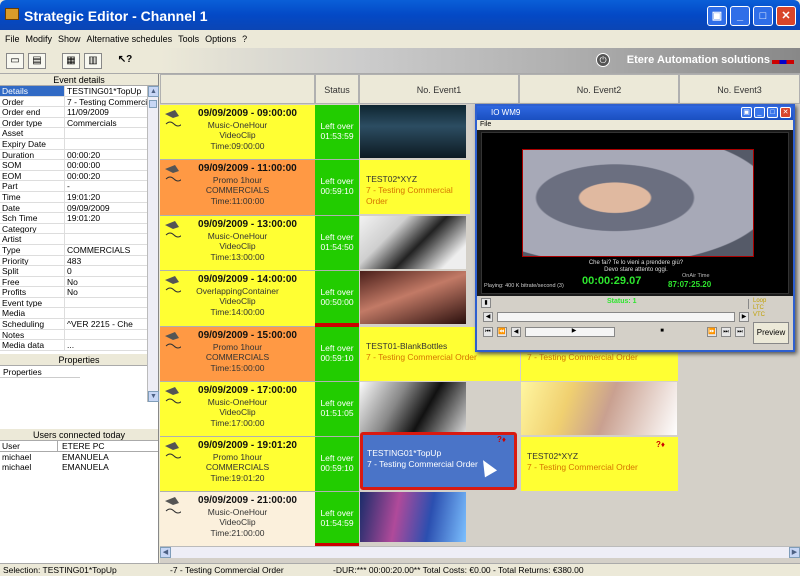 The height and width of the screenshot is (576, 800). What do you see at coordinates (247, 168) in the screenshot?
I see `slot-datetime: 09/09/2009 - 11:00:00` at bounding box center [247, 168].